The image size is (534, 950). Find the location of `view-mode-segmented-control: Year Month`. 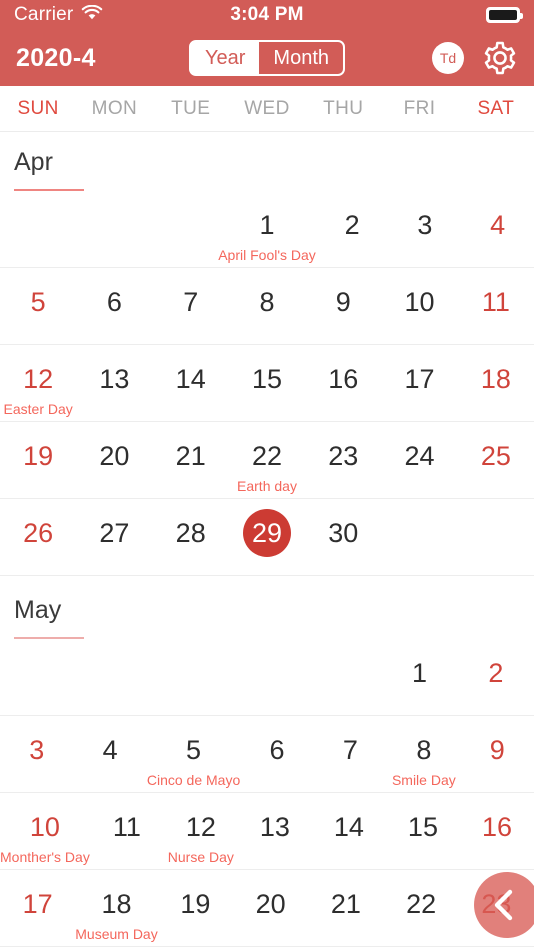

view-mode-segmented-control: Year Month is located at coordinates (267, 58).